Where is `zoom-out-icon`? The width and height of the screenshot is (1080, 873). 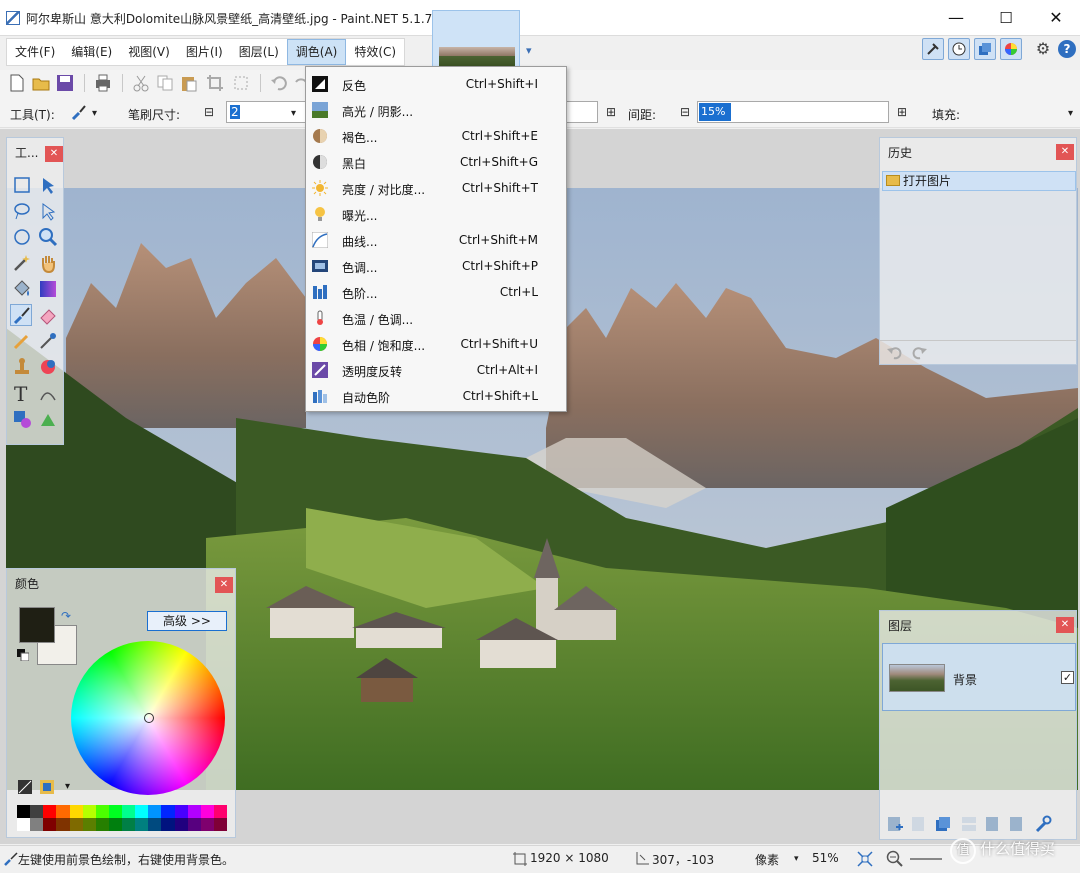 zoom-out-icon is located at coordinates (895, 859).